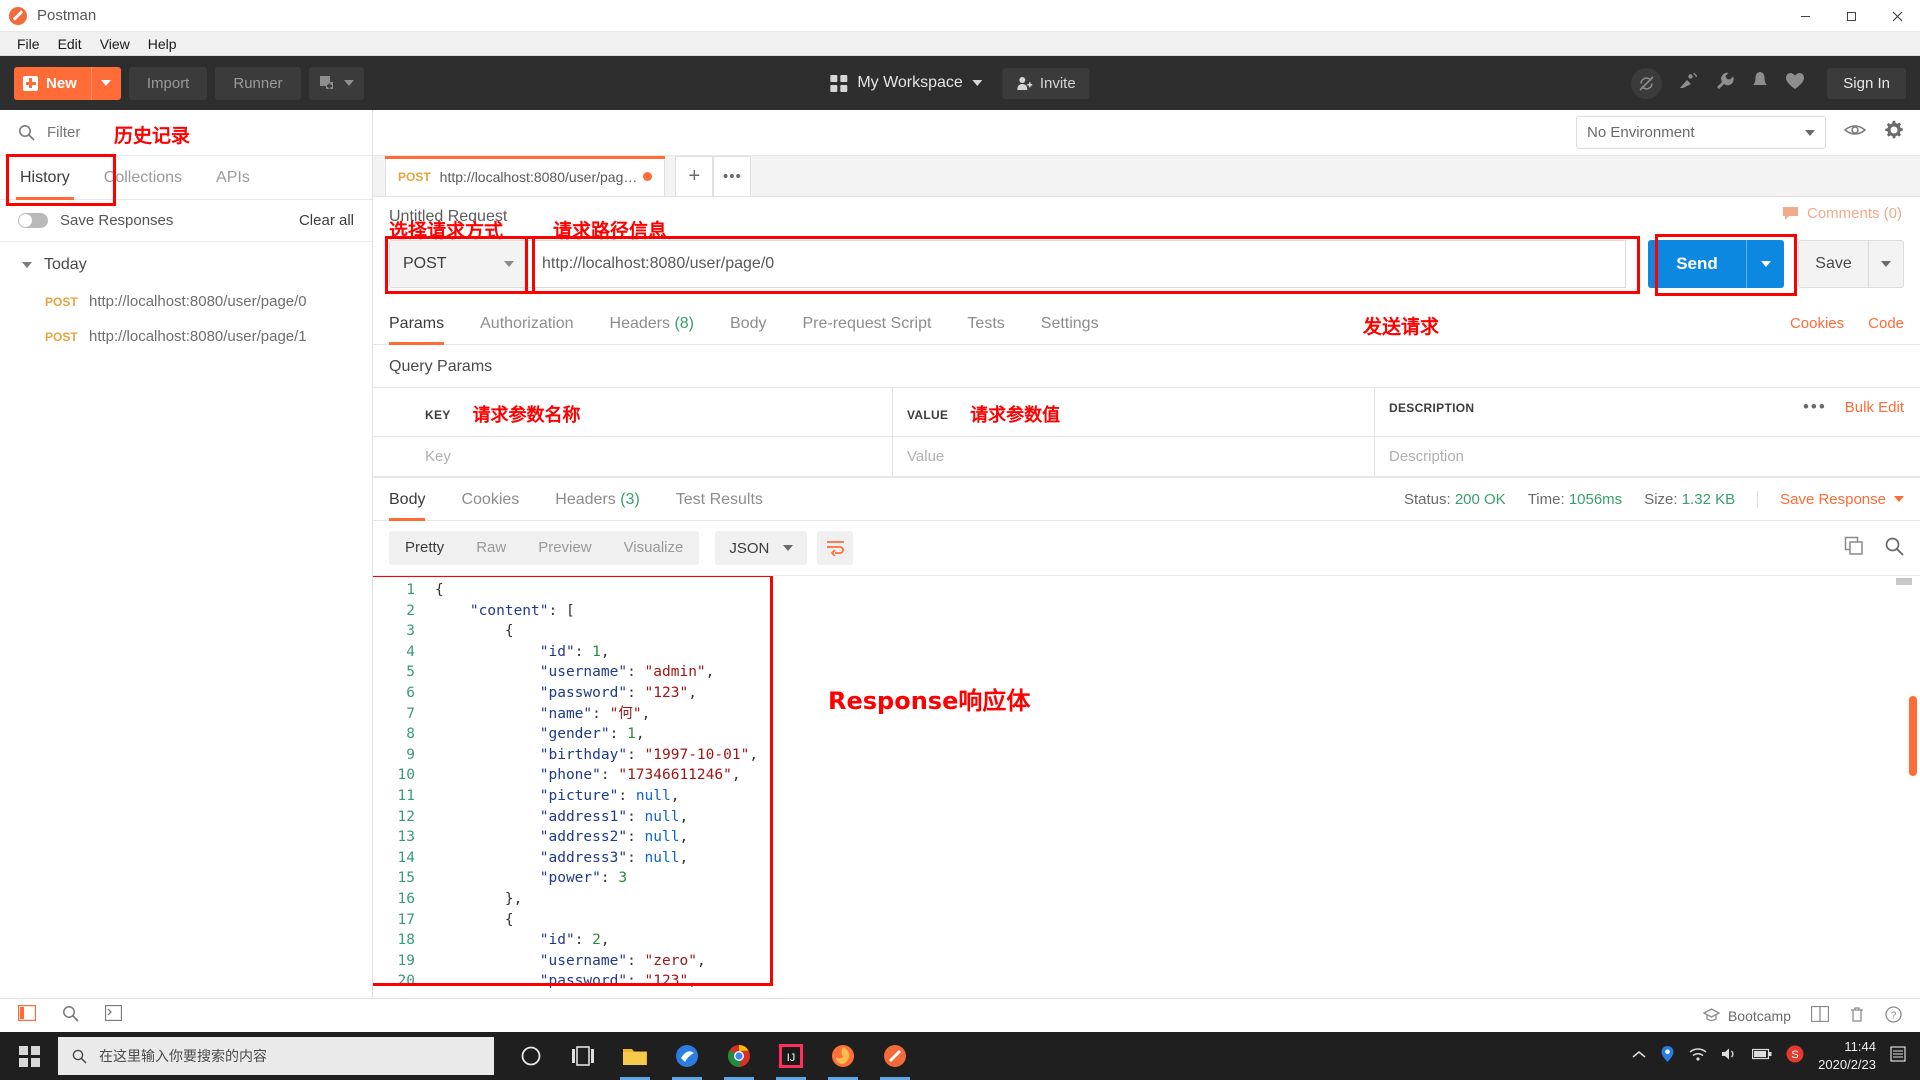 The height and width of the screenshot is (1080, 1920). Describe the element at coordinates (1855, 132) in the screenshot. I see `eye-icon` at that location.